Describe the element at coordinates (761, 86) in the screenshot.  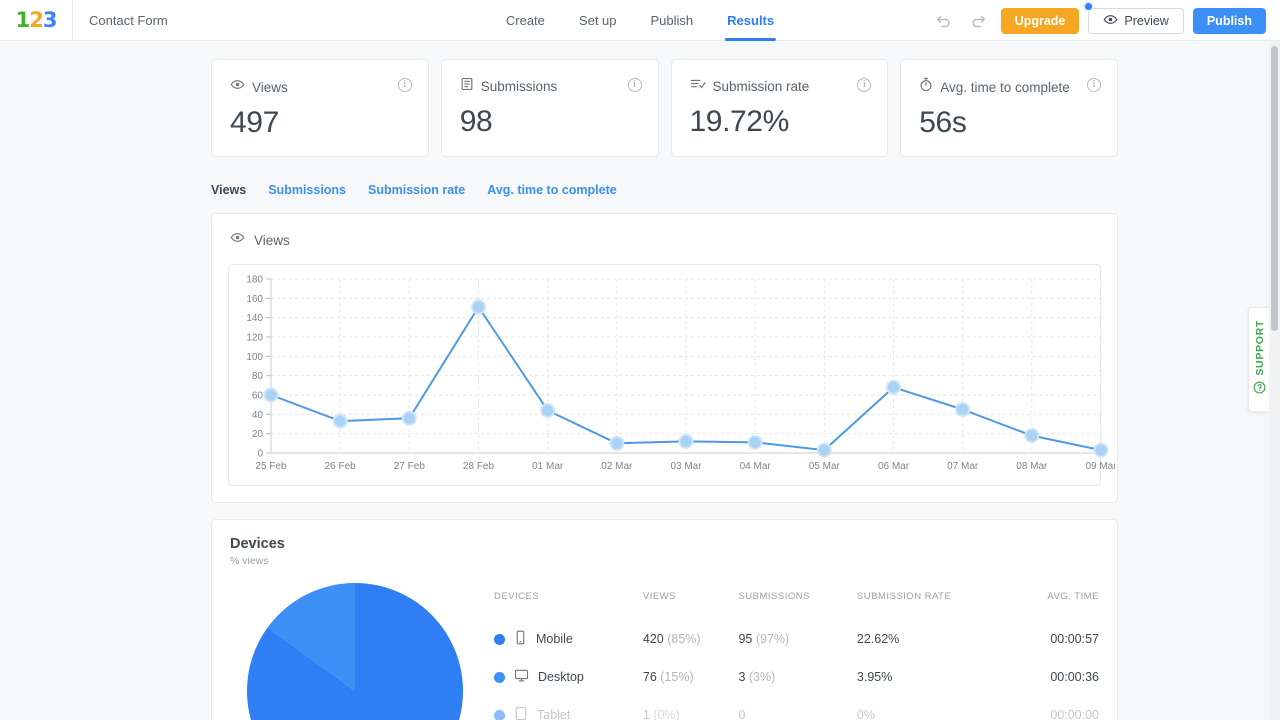
I see `stat-card-label: Submission rate` at that location.